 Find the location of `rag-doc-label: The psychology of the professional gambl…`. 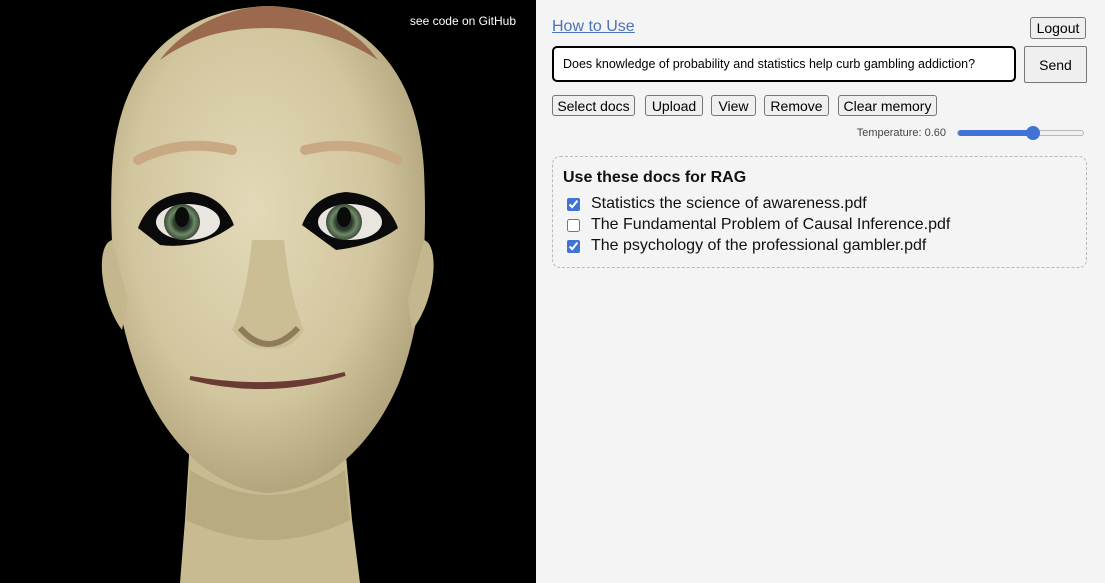

rag-doc-label: The psychology of the professional gambl… is located at coordinates (759, 245).